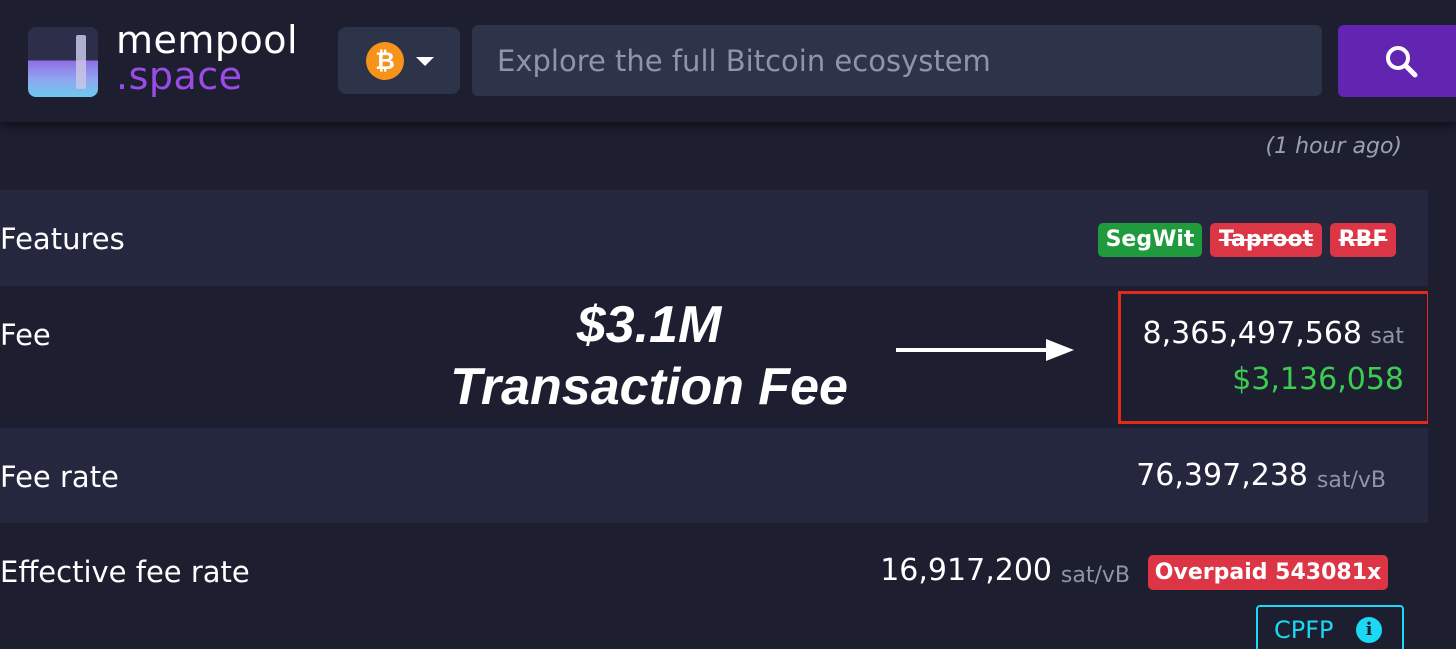  Describe the element at coordinates (1304, 630) in the screenshot. I see `cpfp-label: CPFP` at that location.